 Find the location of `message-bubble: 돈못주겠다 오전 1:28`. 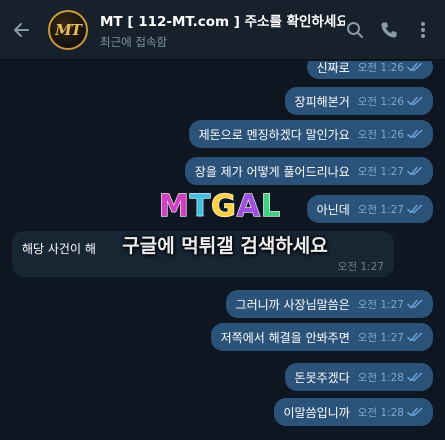

message-bubble: 돈못주겠다 오전 1:28 is located at coordinates (358, 377).